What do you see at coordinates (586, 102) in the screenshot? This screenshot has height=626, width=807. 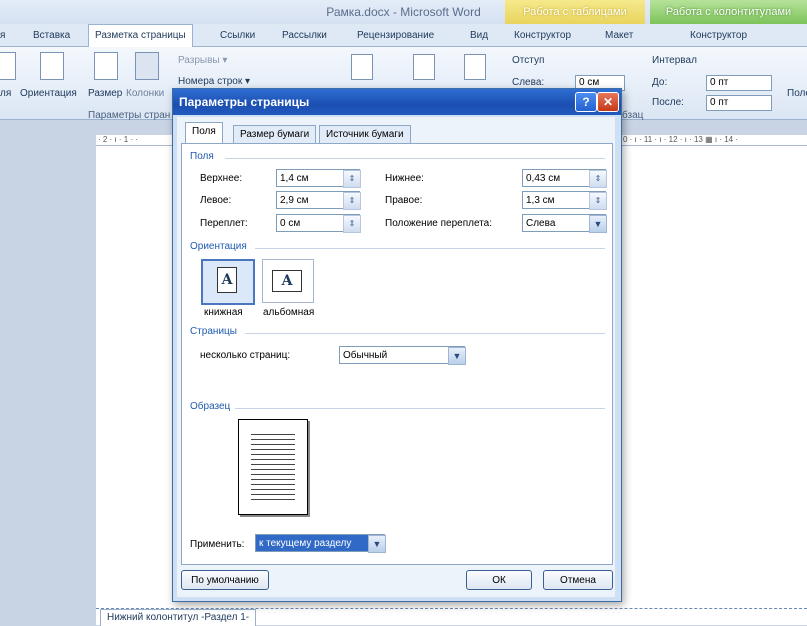 I see `help-button: ?` at bounding box center [586, 102].